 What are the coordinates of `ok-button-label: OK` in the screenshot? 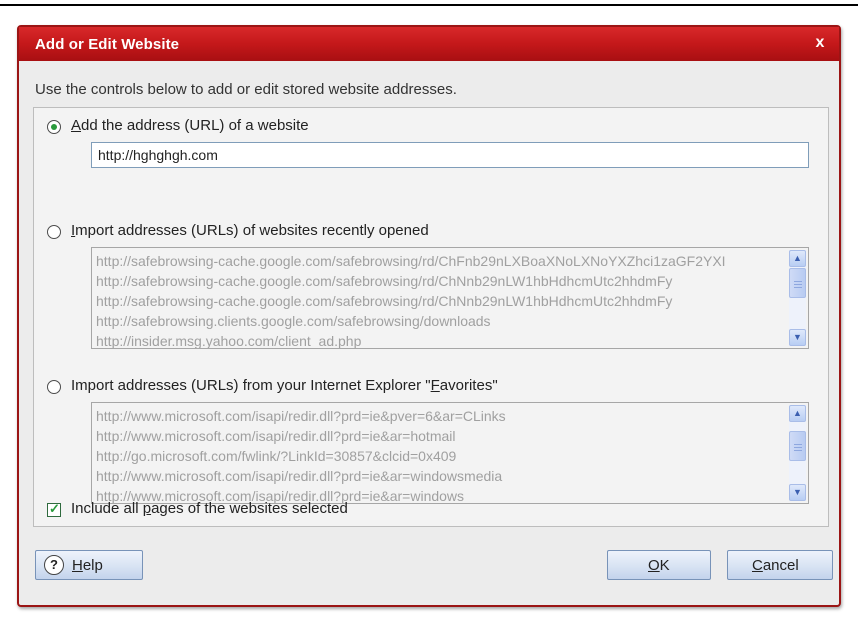 It's located at (659, 565).